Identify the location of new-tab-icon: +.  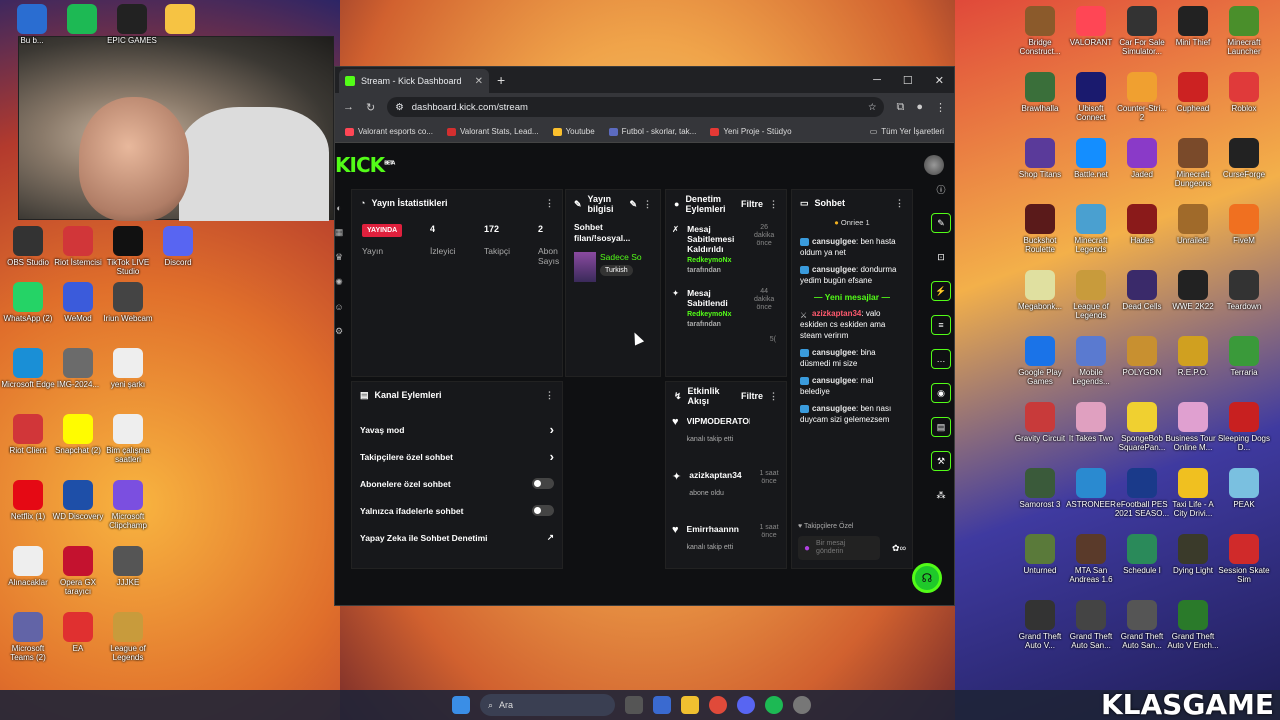
(501, 80).